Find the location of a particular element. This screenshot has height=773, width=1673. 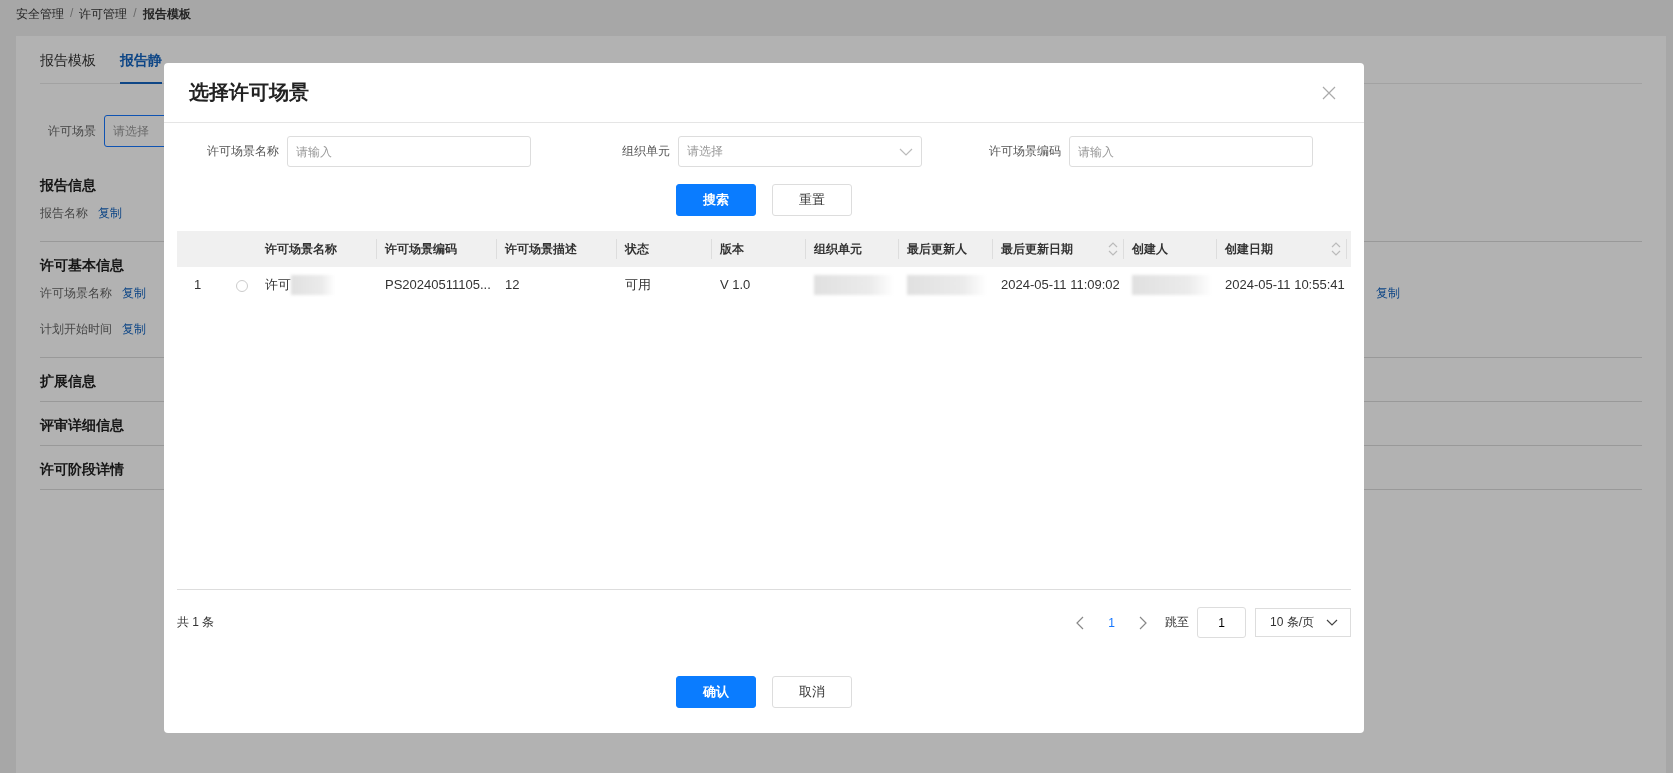

breadcrumb-item: 报告模板 is located at coordinates (166, 14).